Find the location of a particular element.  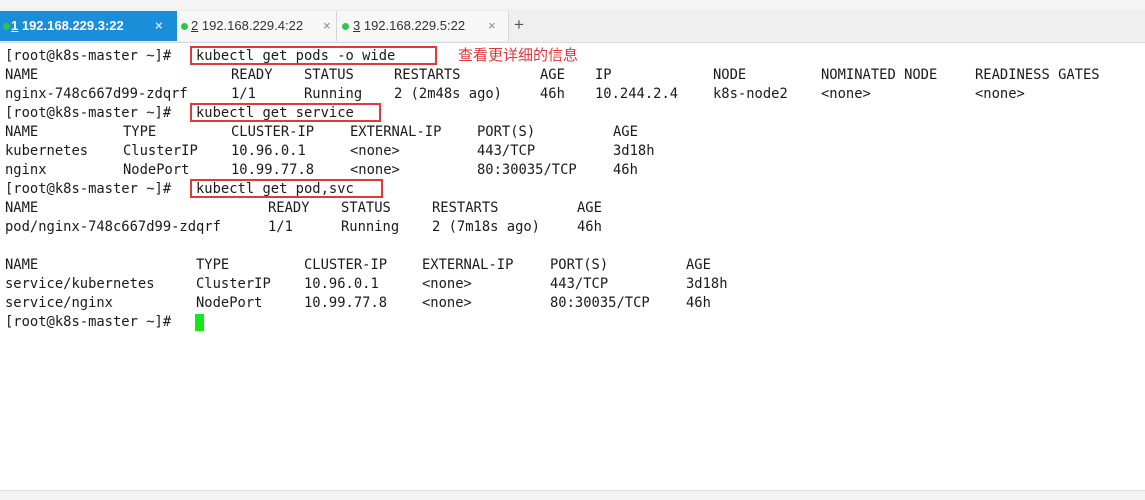

header-ip: IP is located at coordinates (603, 75).